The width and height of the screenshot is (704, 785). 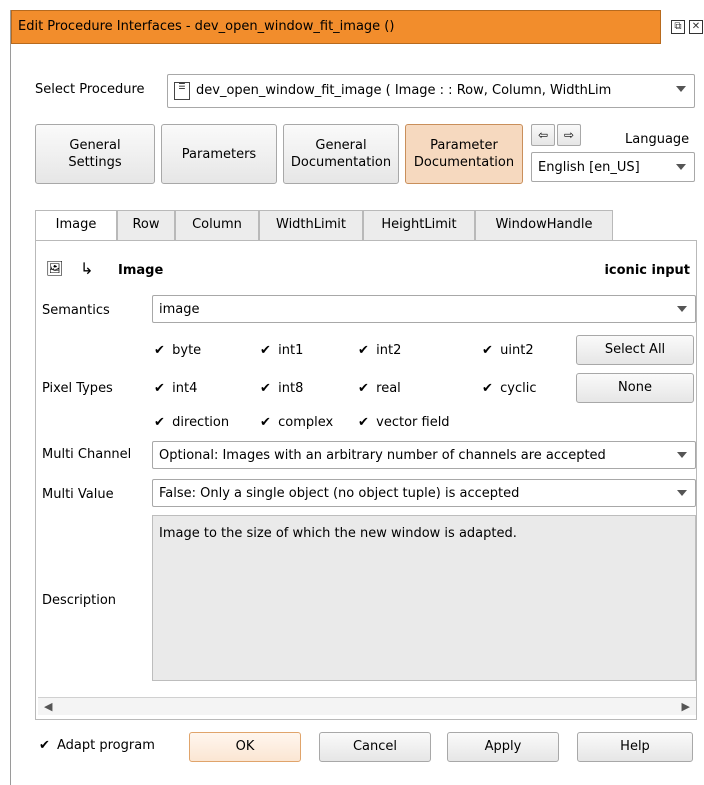 What do you see at coordinates (375, 747) in the screenshot?
I see `cancel-button: Cancel` at bounding box center [375, 747].